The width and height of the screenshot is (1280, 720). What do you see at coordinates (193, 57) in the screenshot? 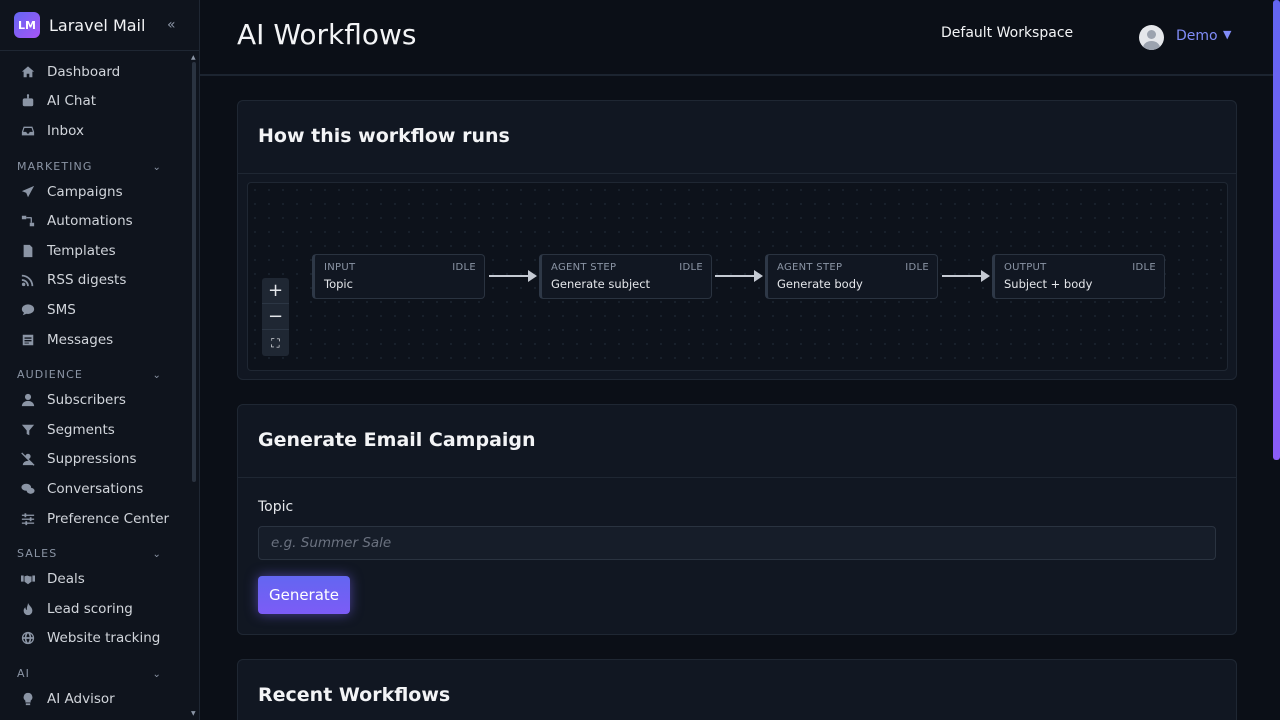
I see `scroll-up-icon: ▲` at bounding box center [193, 57].